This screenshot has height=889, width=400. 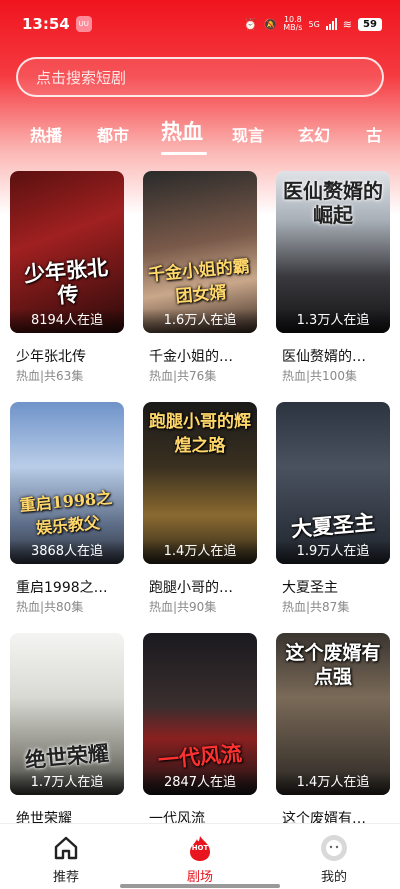 What do you see at coordinates (83, 24) in the screenshot?
I see `app-notification-icon: UU` at bounding box center [83, 24].